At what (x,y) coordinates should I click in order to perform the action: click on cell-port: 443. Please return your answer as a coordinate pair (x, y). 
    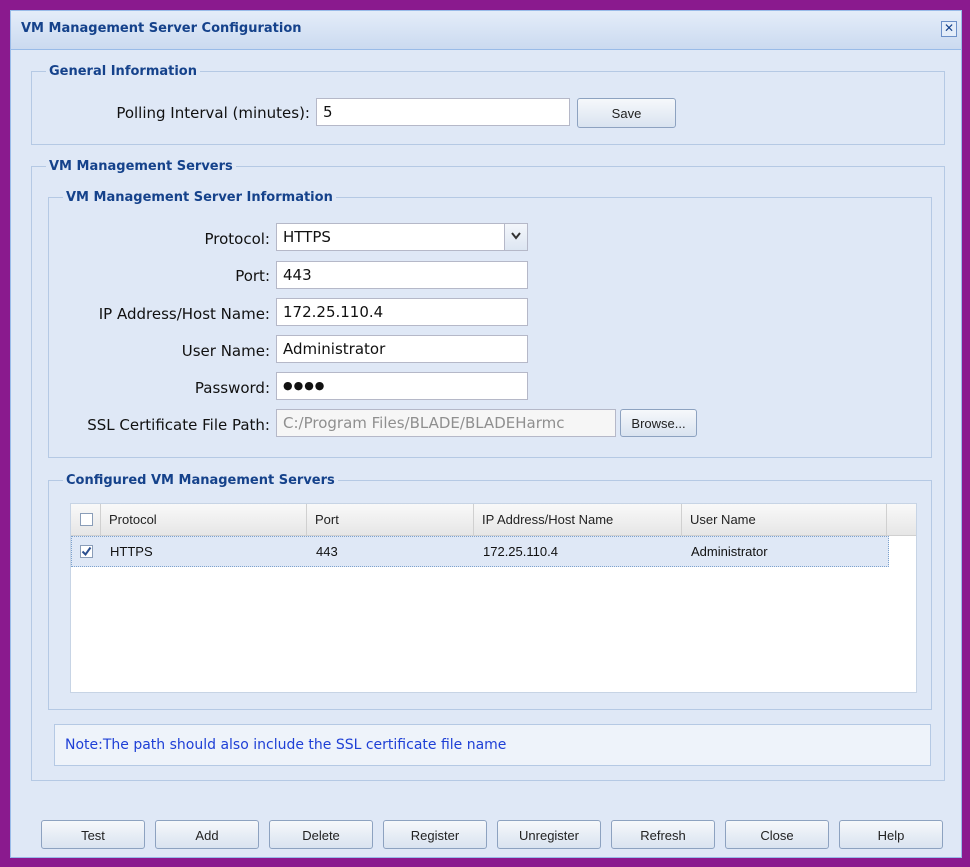
    Looking at the image, I should click on (327, 551).